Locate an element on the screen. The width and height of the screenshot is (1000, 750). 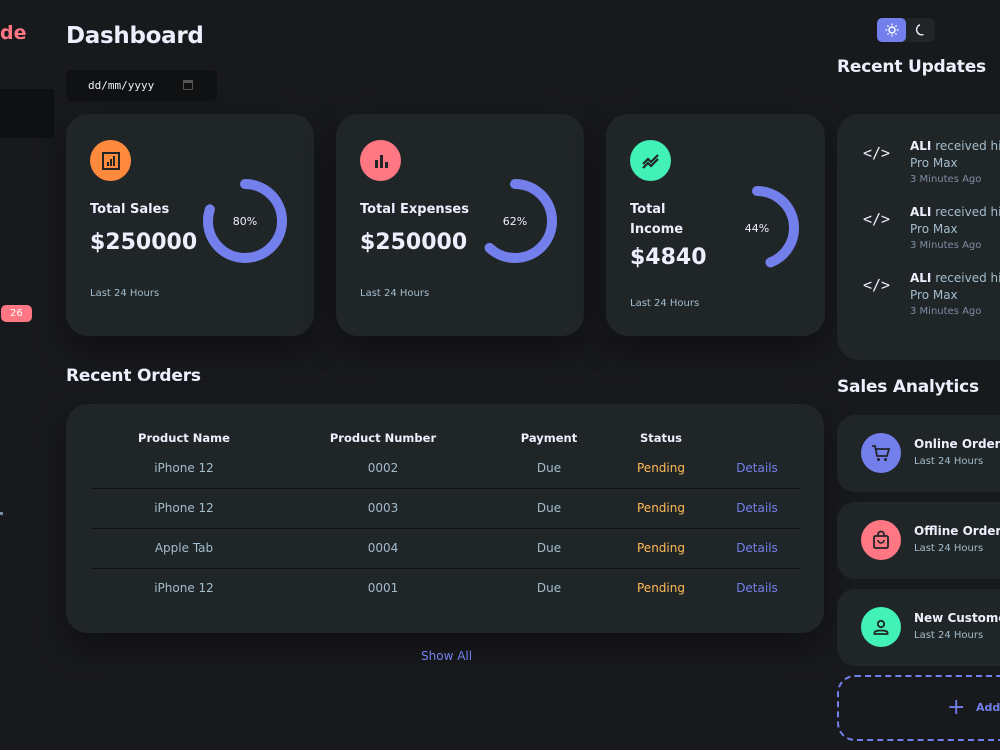
recent-orders-title: Recent Orders is located at coordinates (133, 376).